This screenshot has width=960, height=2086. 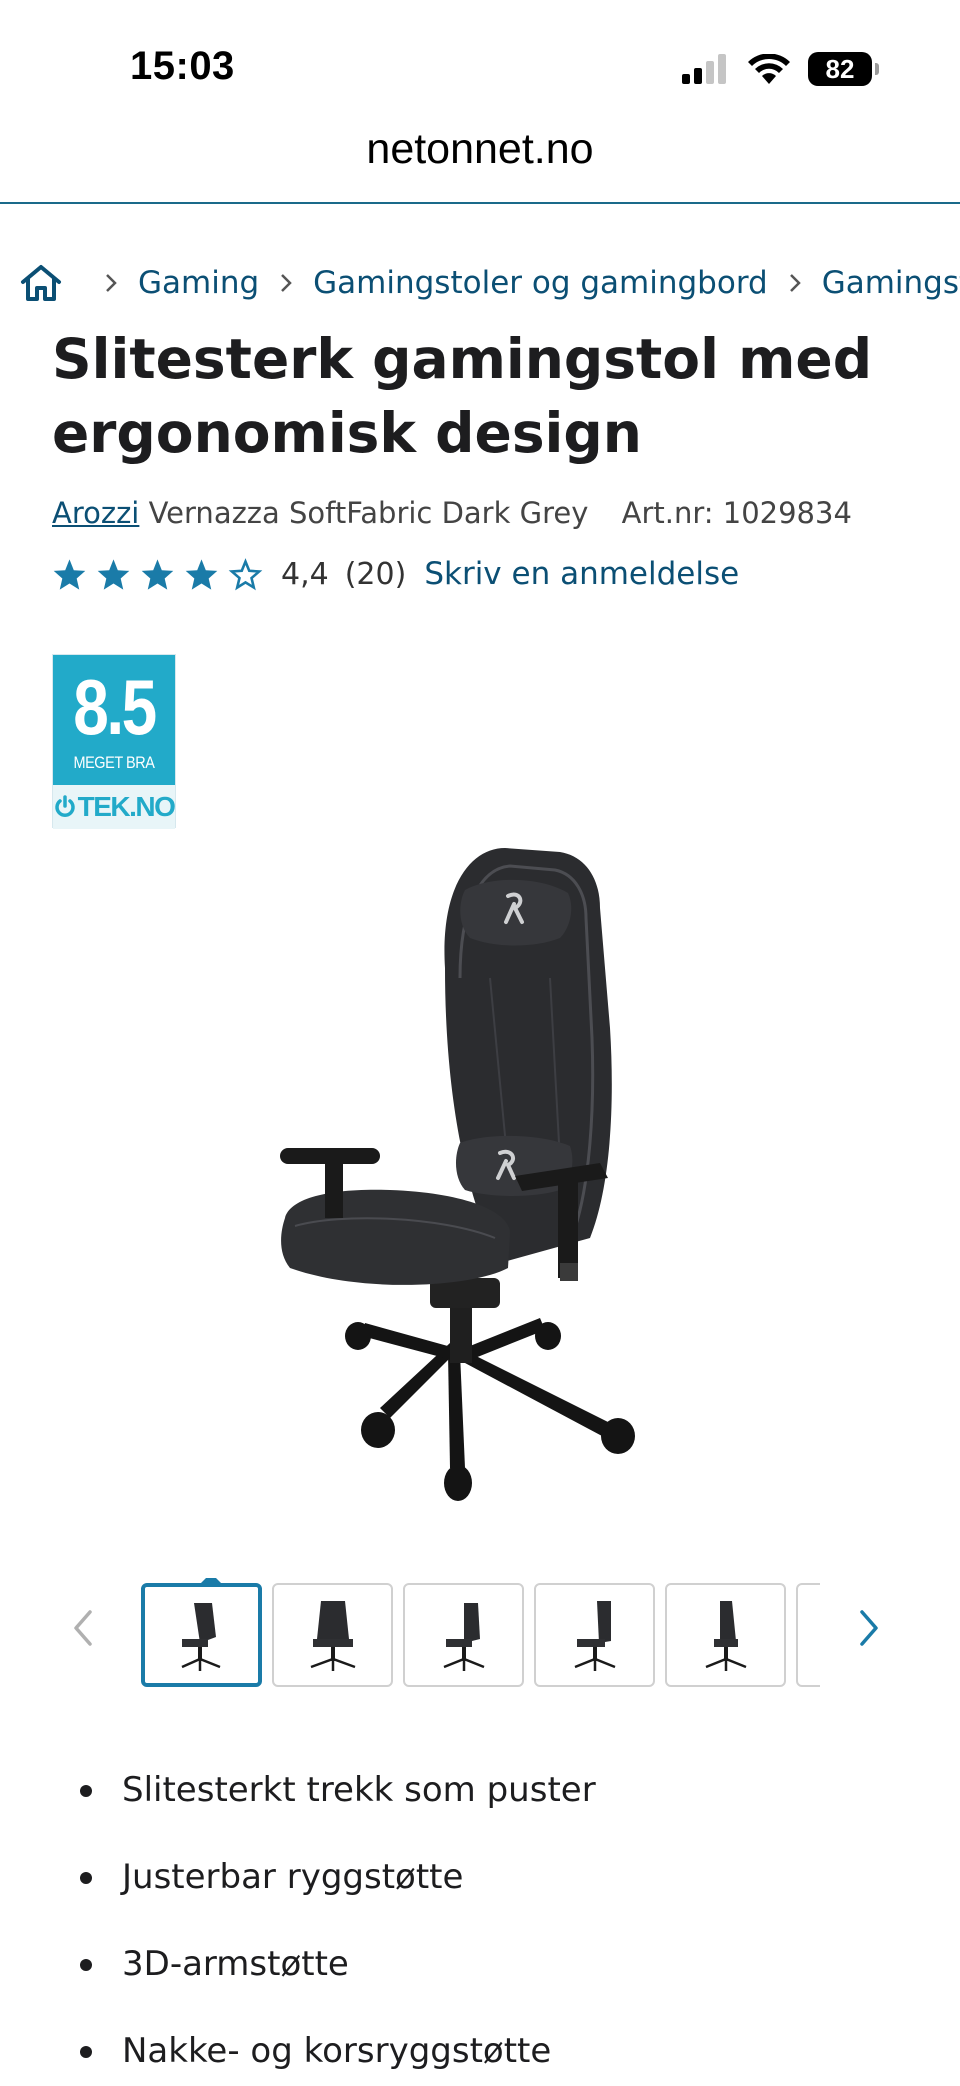 I want to click on badge-source: TEK.NO, so click(x=114, y=807).